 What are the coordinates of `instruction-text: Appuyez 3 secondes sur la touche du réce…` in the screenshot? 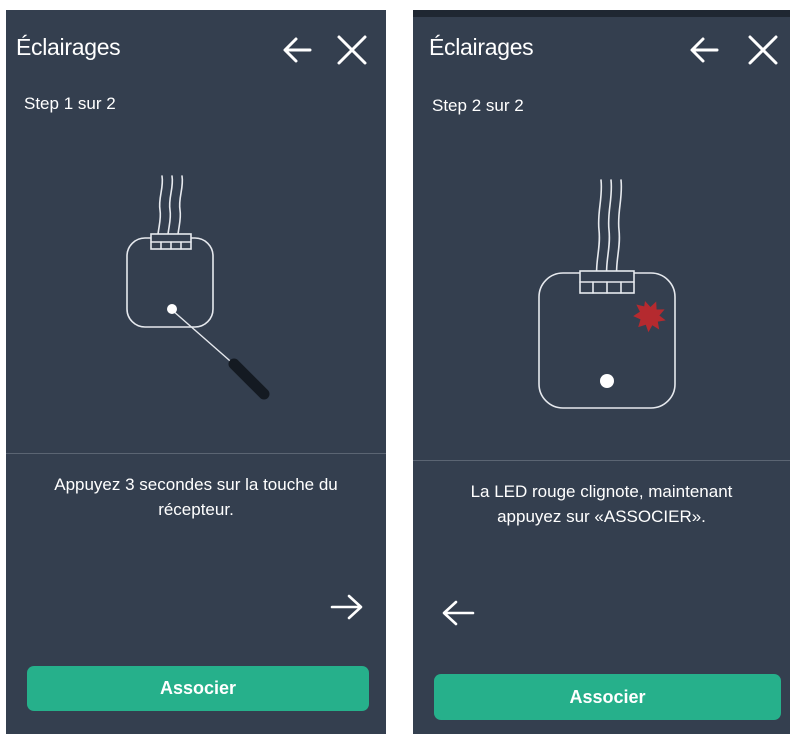 It's located at (196, 497).